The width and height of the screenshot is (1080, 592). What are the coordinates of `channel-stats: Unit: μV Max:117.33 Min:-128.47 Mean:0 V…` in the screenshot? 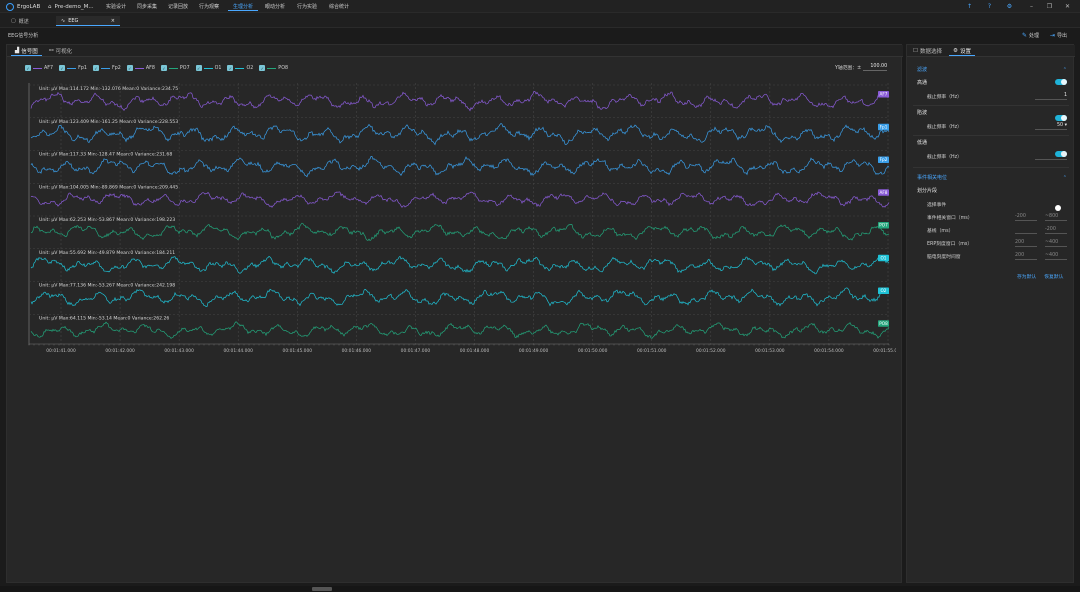 It's located at (105, 155).